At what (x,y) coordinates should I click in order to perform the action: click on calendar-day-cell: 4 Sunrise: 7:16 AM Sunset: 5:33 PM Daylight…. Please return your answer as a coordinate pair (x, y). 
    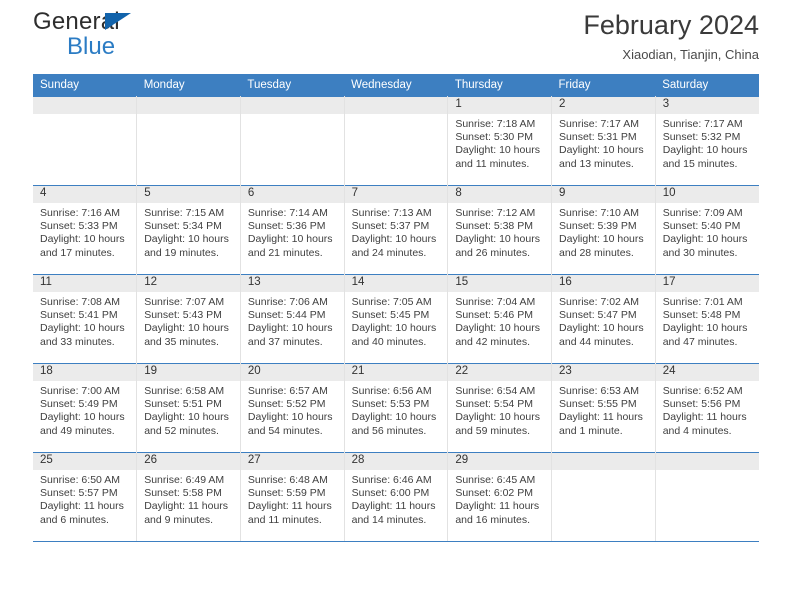
    Looking at the image, I should click on (85, 230).